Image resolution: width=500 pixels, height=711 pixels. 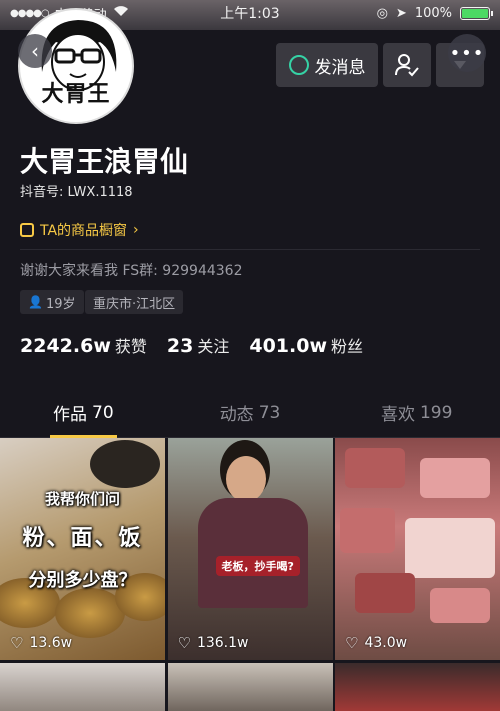 I want to click on divider, so click(x=250, y=249).